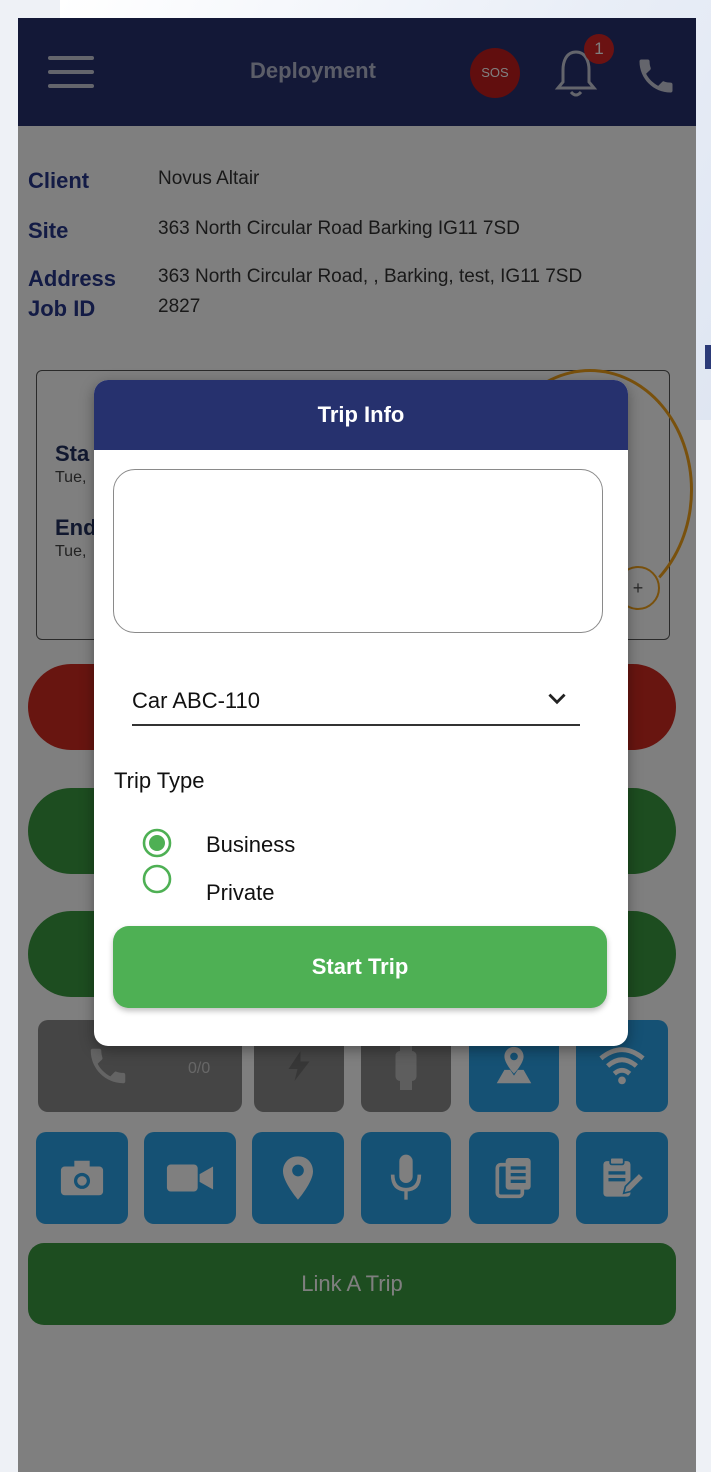  Describe the element at coordinates (240, 893) in the screenshot. I see `radio-private-label: Private` at that location.